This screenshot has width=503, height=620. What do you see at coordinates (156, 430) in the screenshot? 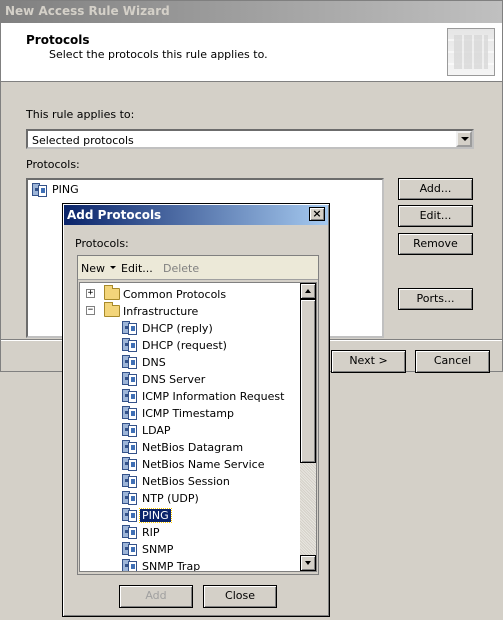
I see `tree-item-label: LDAP` at bounding box center [156, 430].